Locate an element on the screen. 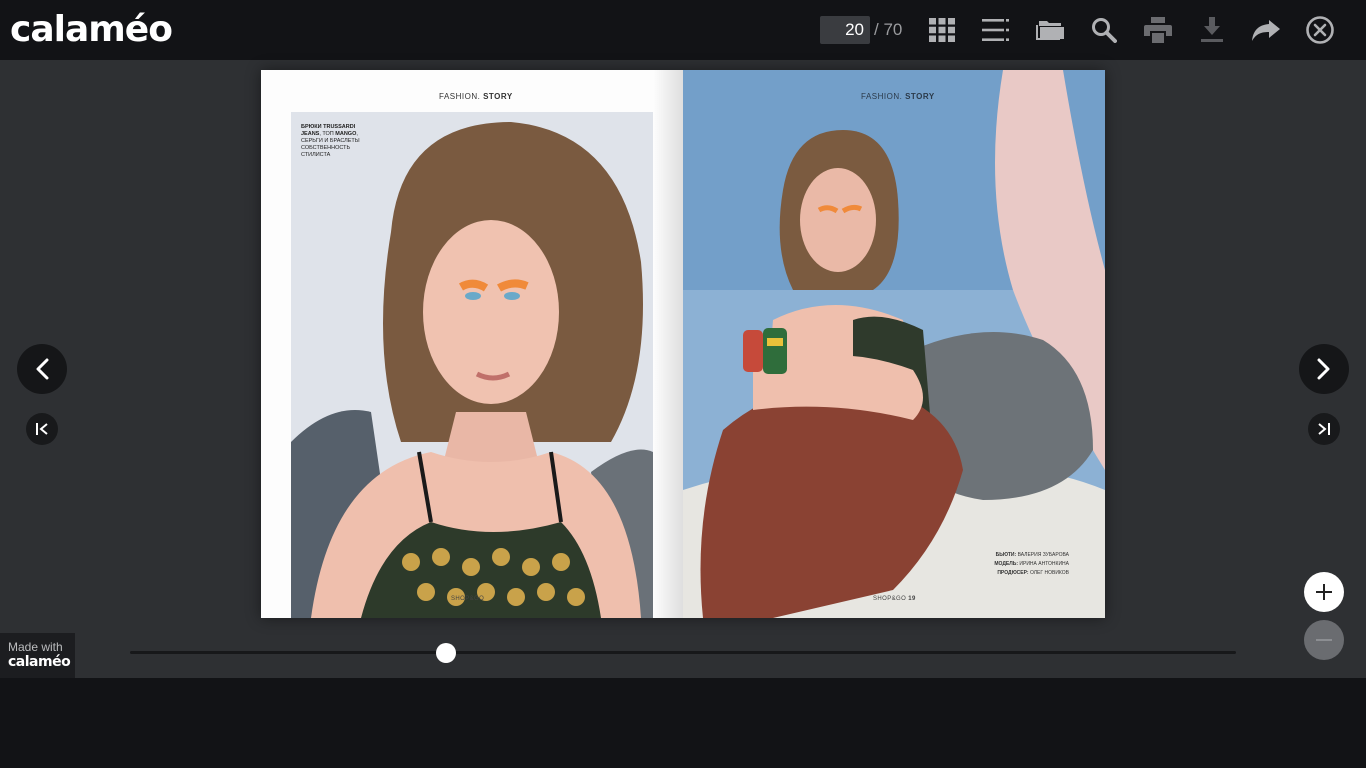 The image size is (1366, 768). print-icon is located at coordinates (1158, 30).